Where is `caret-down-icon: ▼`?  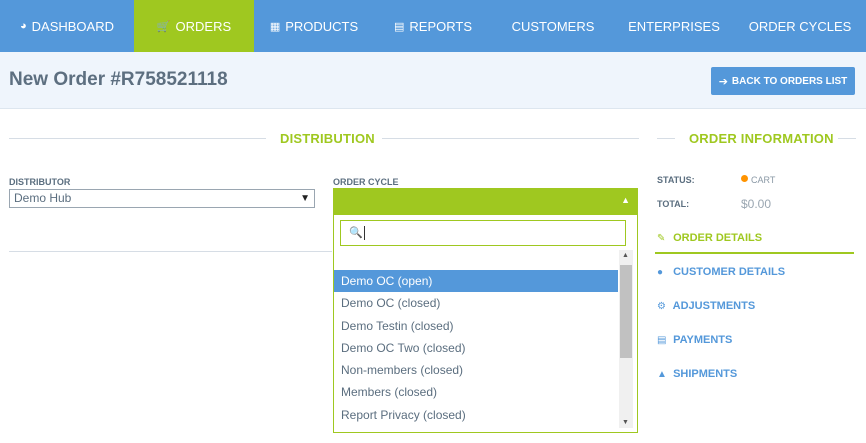 caret-down-icon: ▼ is located at coordinates (305, 198).